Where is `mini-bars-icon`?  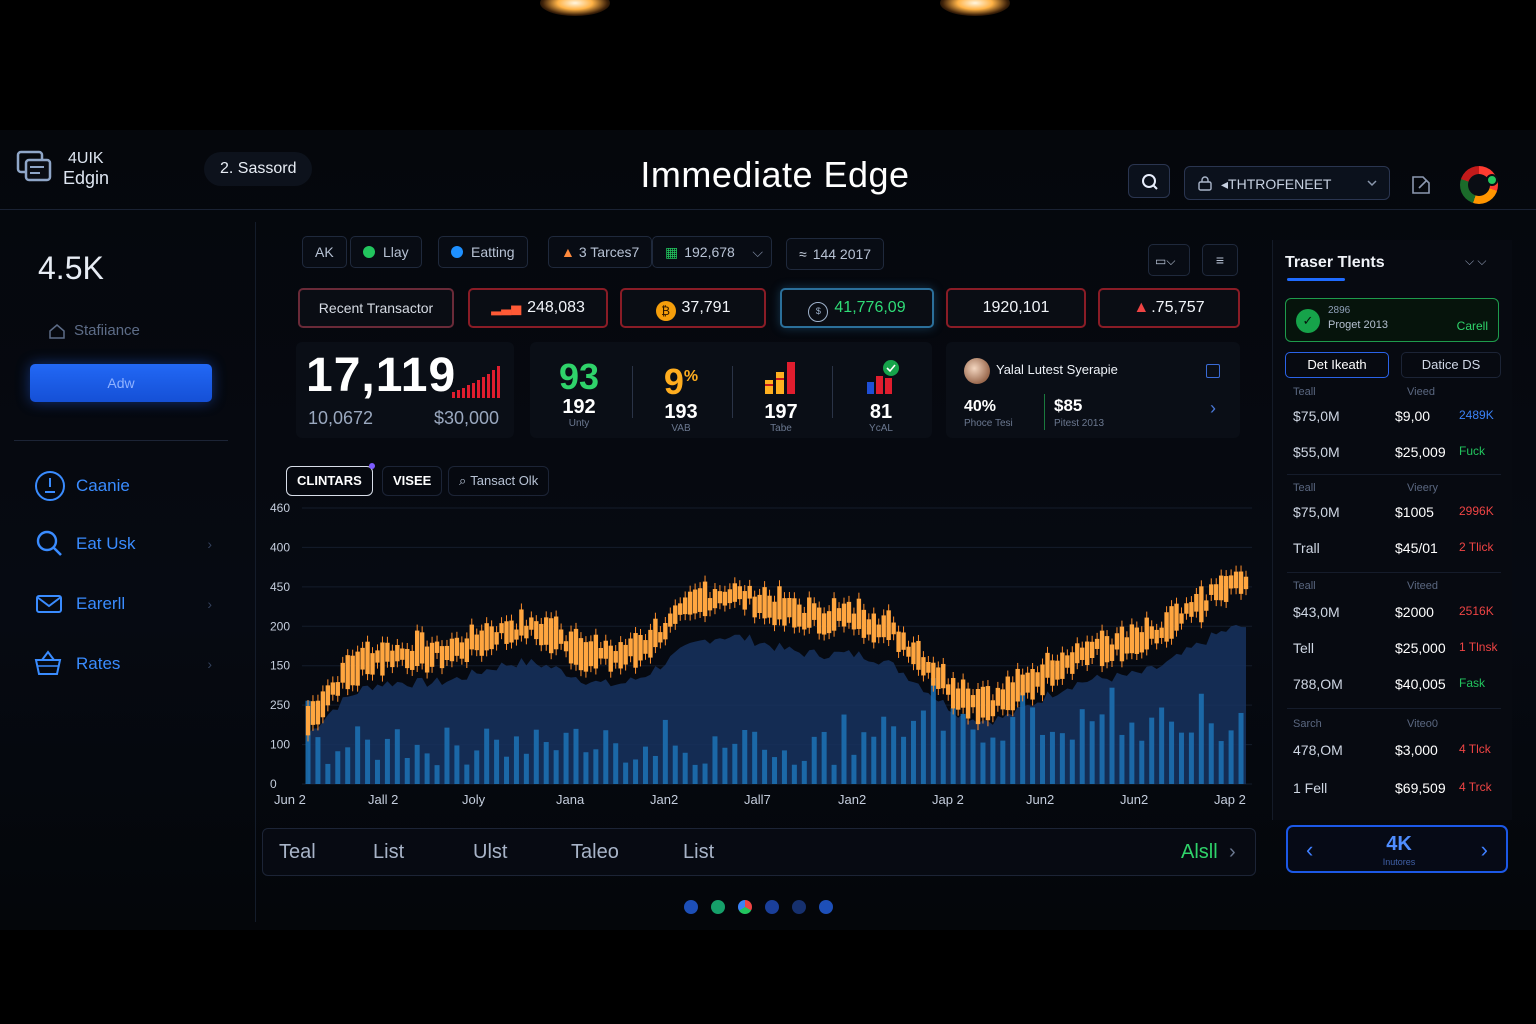
mini-bars-icon is located at coordinates (476, 382).